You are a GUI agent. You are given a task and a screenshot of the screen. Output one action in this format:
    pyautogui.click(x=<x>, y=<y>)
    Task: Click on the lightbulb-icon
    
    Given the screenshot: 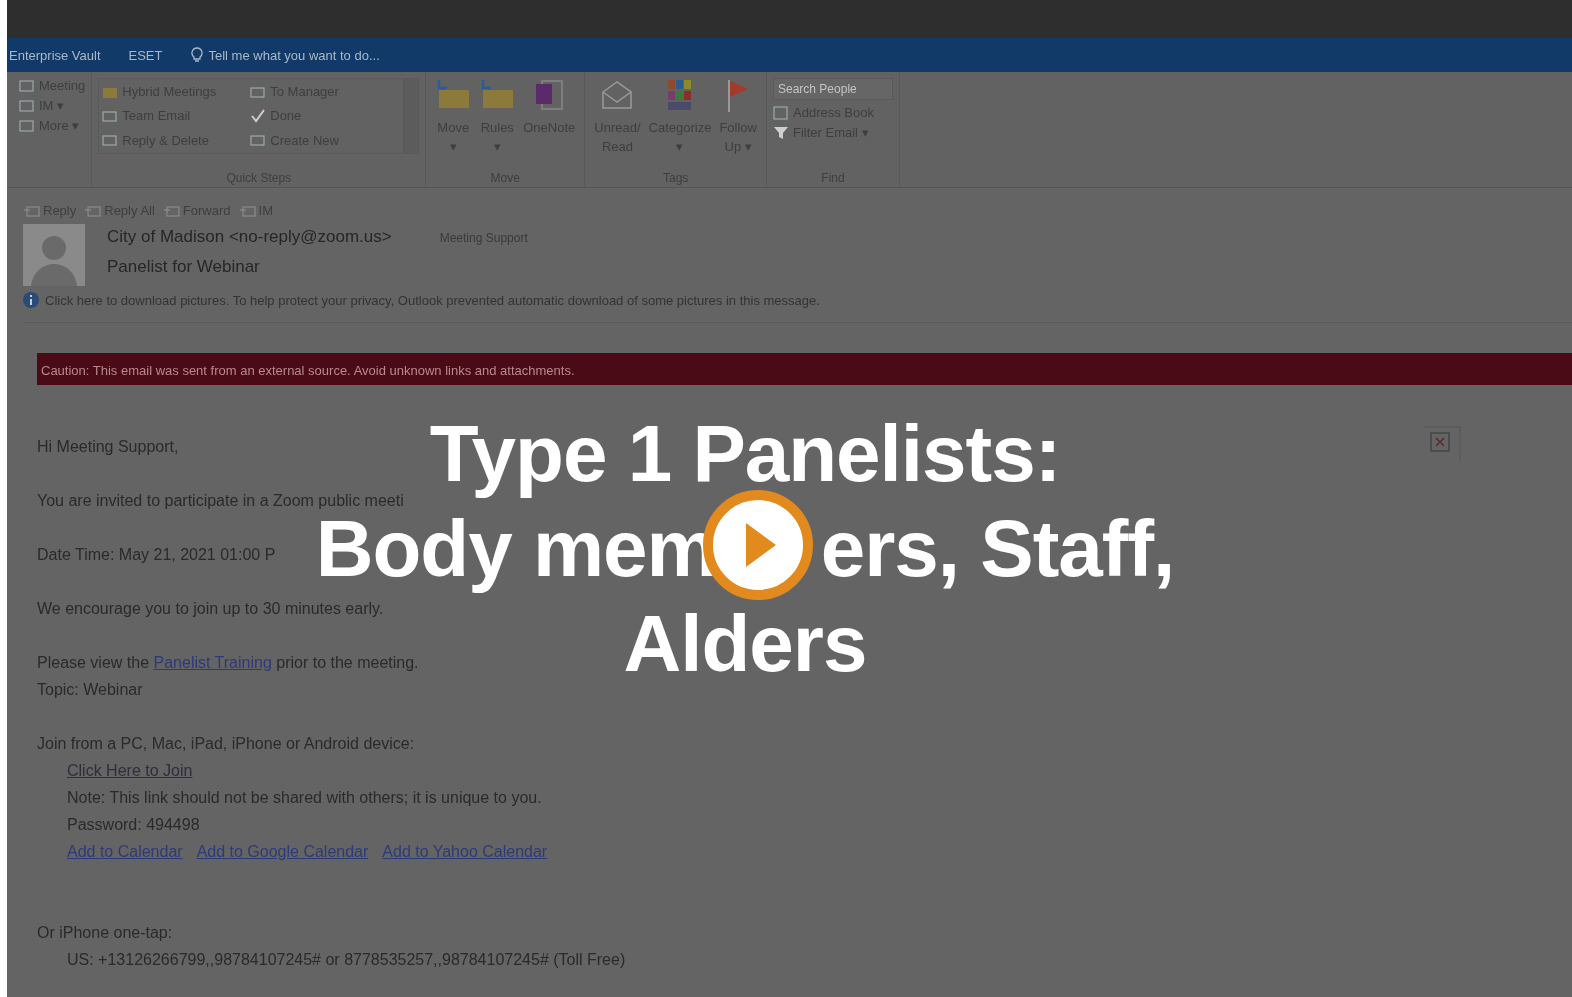 What is the action you would take?
    pyautogui.click(x=196, y=55)
    